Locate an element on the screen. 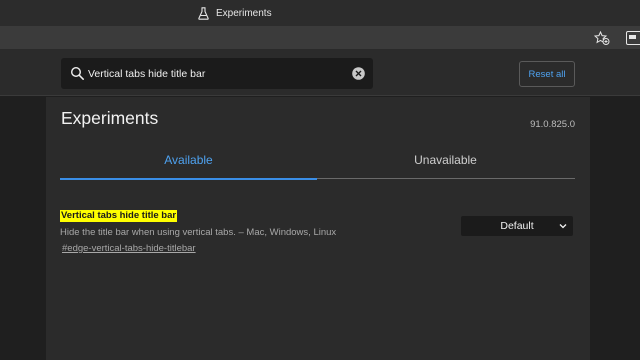 The image size is (640, 360). sidebar-toggle-icon is located at coordinates (633, 38).